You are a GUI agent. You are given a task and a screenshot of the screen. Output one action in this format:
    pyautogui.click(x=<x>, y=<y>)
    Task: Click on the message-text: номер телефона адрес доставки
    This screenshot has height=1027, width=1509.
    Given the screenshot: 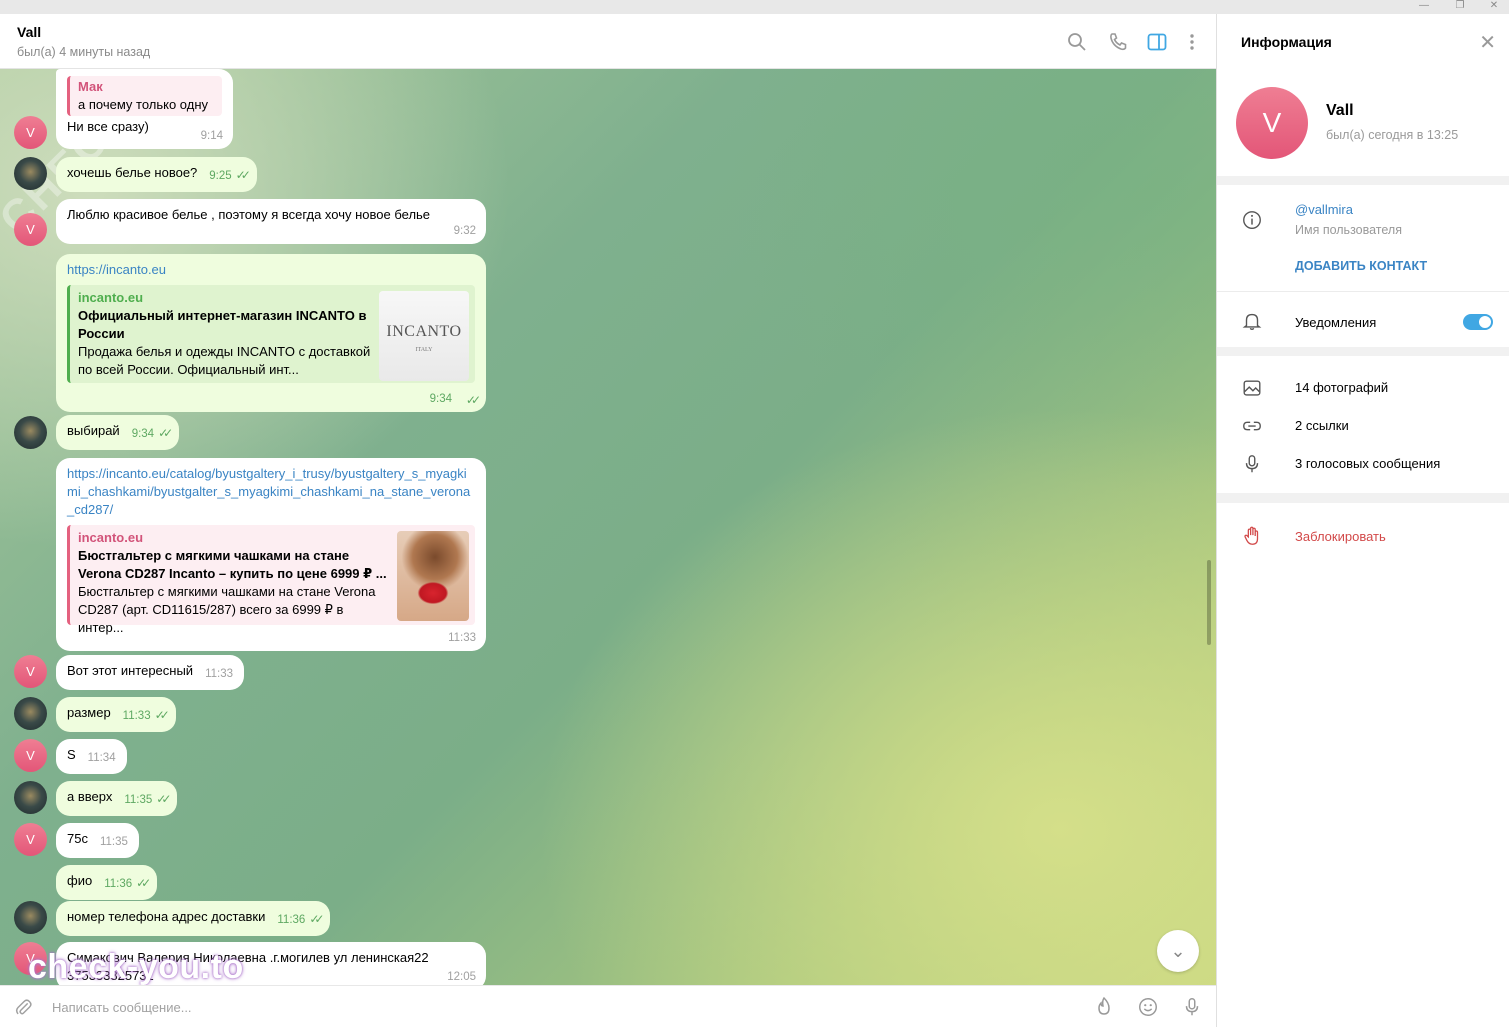 What is the action you would take?
    pyautogui.click(x=166, y=916)
    